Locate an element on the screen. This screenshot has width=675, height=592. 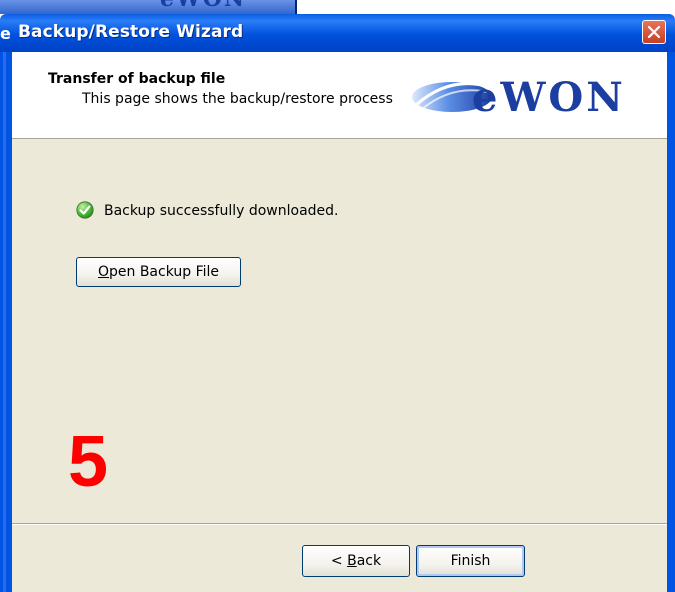
close-icon is located at coordinates (654, 32).